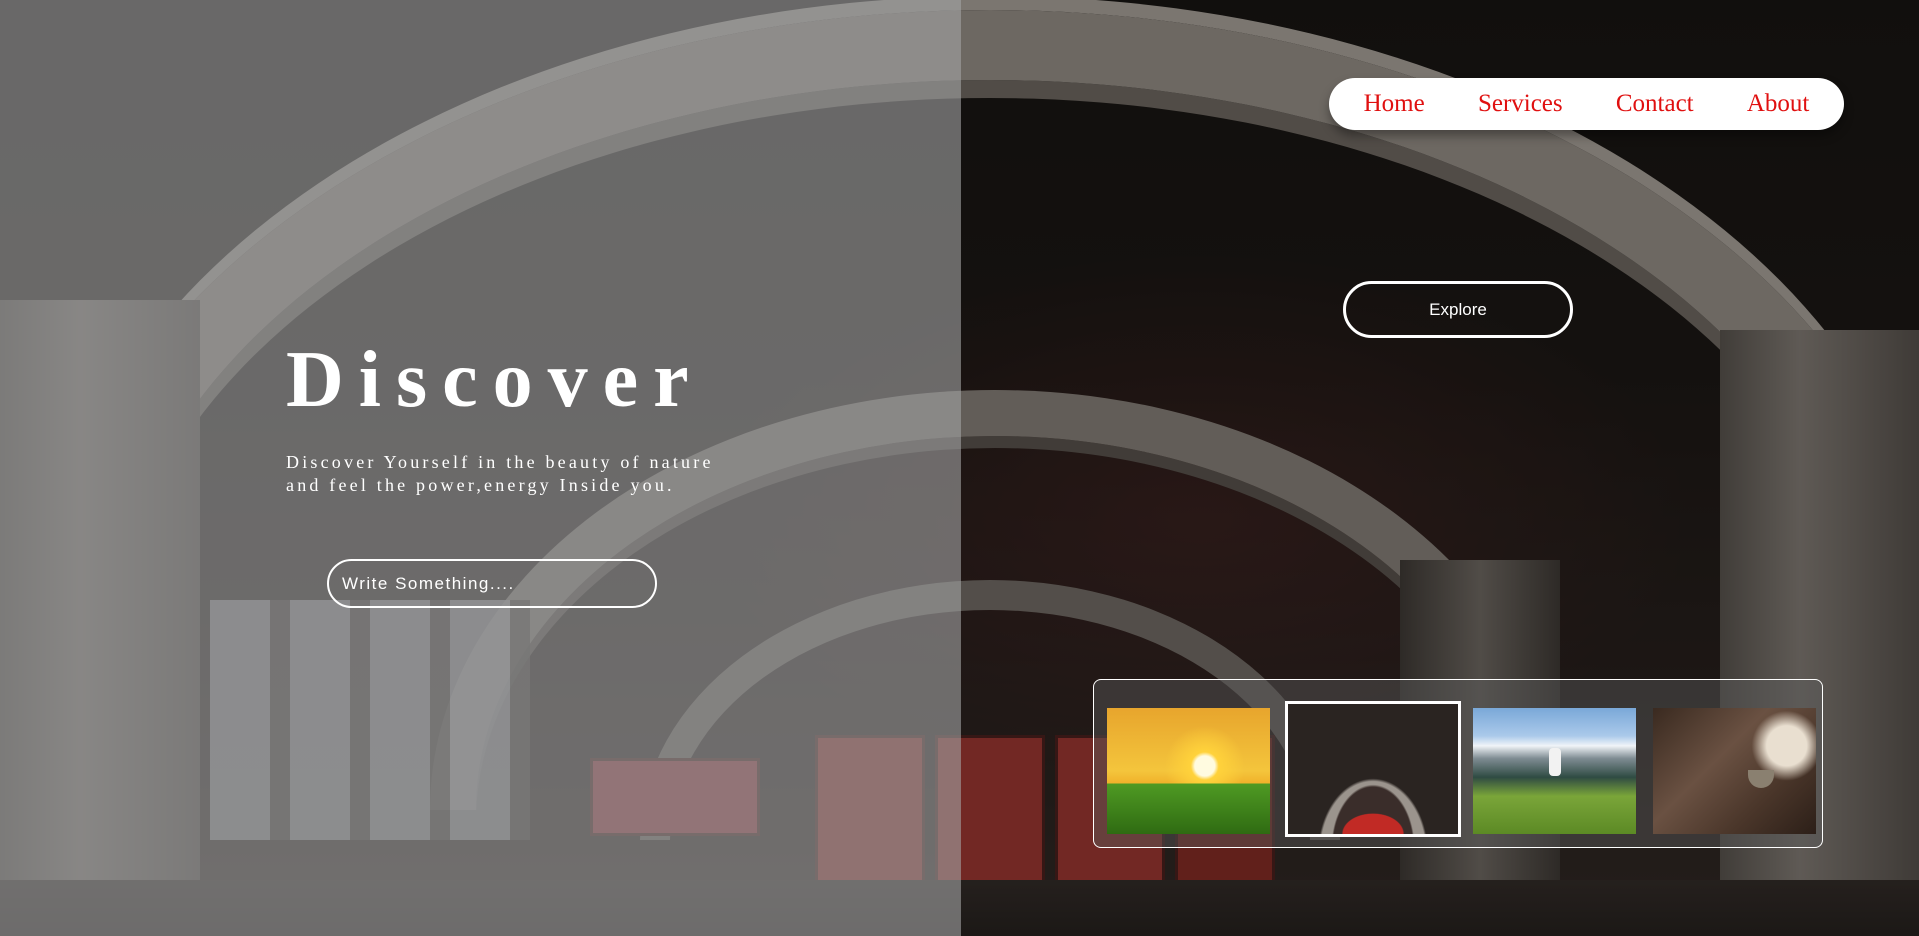  I want to click on thumbnail-arch-hall, so click(1373, 769).